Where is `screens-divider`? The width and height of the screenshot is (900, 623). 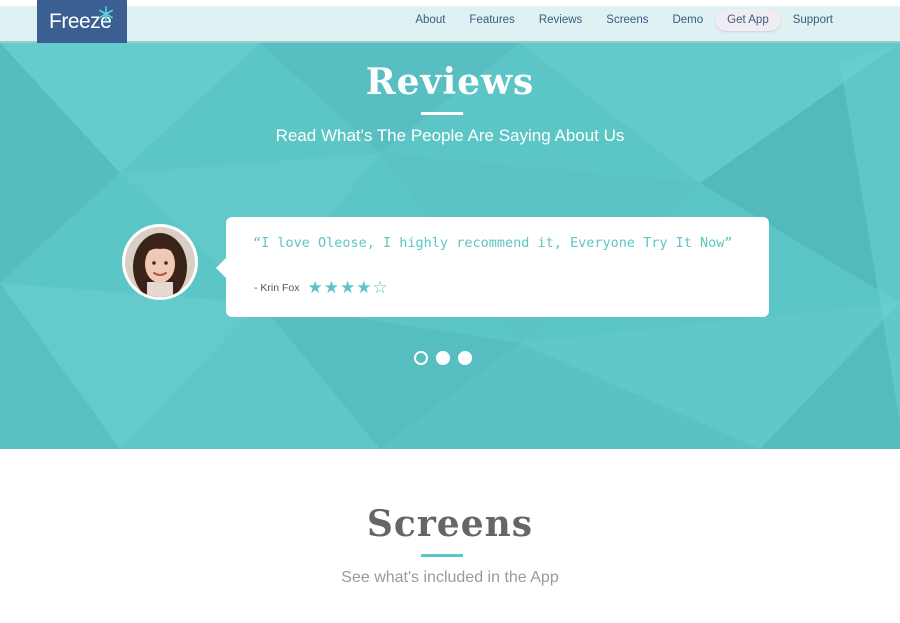
screens-divider is located at coordinates (442, 555).